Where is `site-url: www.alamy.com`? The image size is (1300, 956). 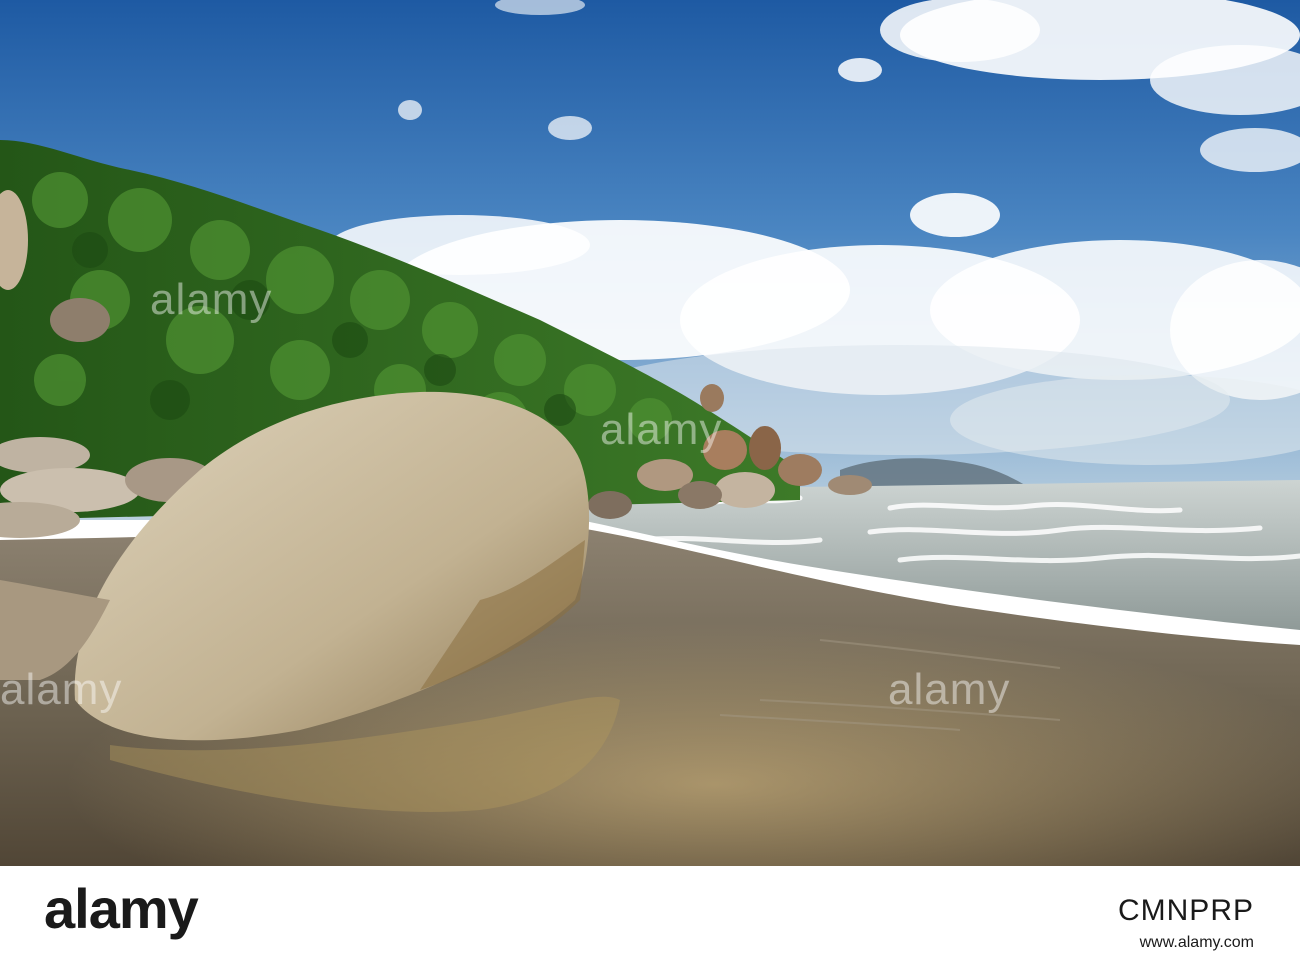
site-url: www.alamy.com is located at coordinates (1197, 943).